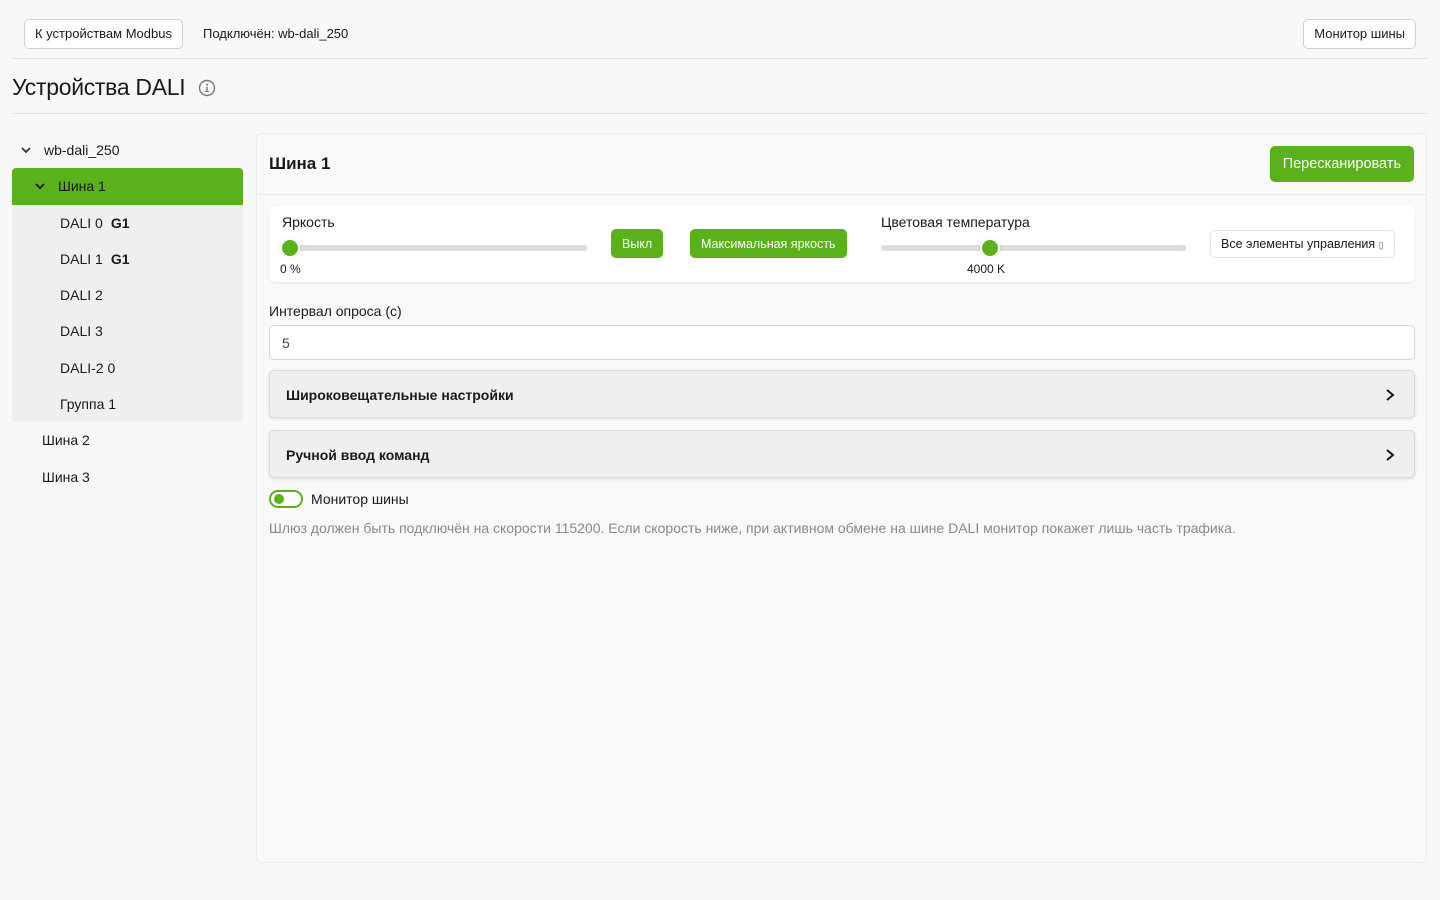 This screenshot has width=1440, height=900. What do you see at coordinates (99, 87) in the screenshot?
I see `page-title: Устройства DALI` at bounding box center [99, 87].